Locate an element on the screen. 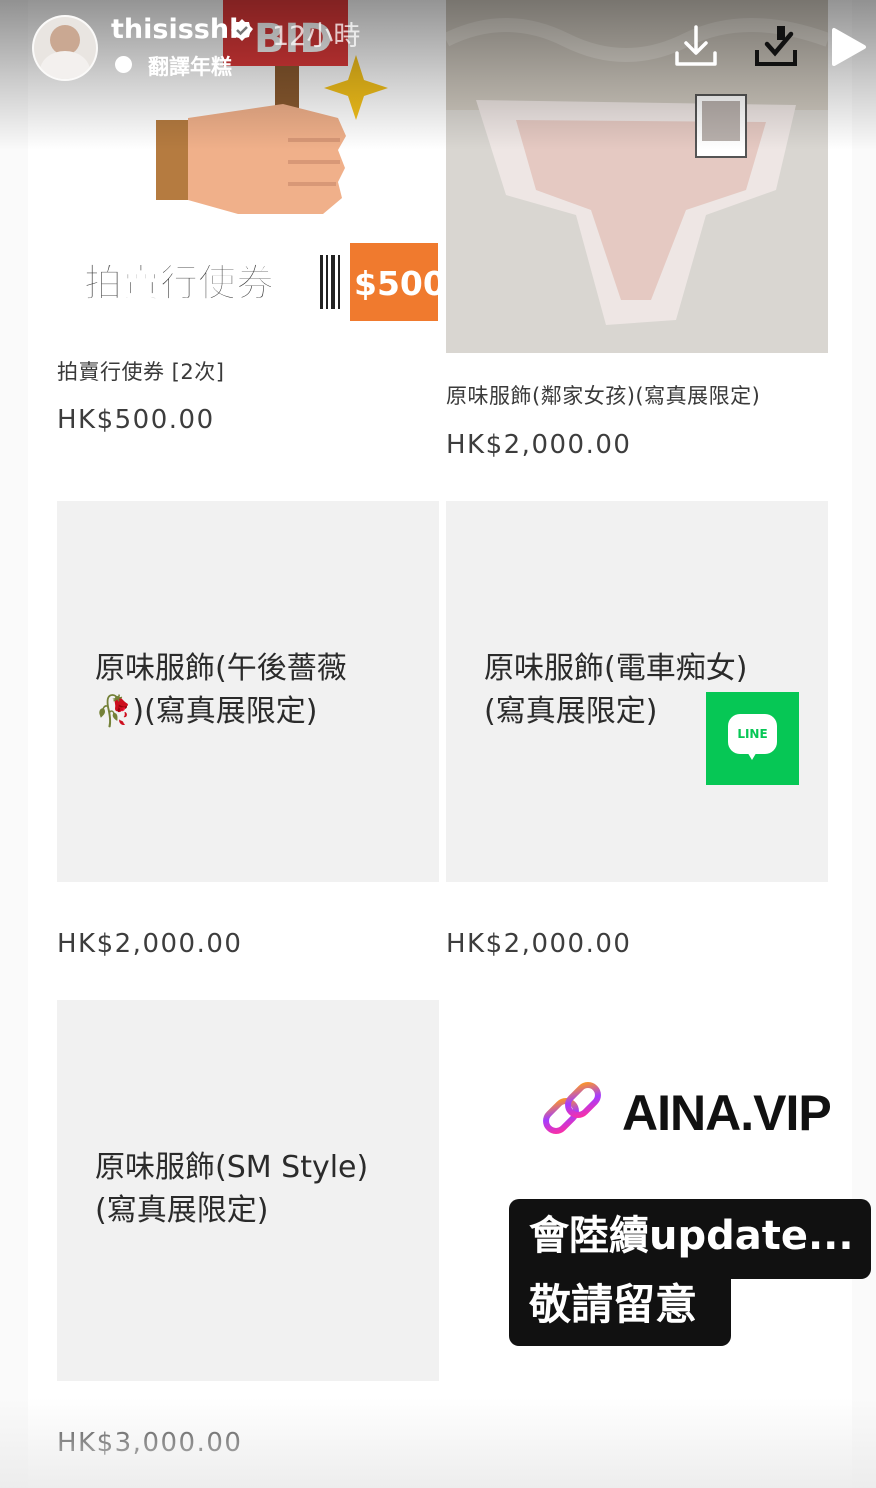  rose-icon: 🥀 is located at coordinates (114, 711).